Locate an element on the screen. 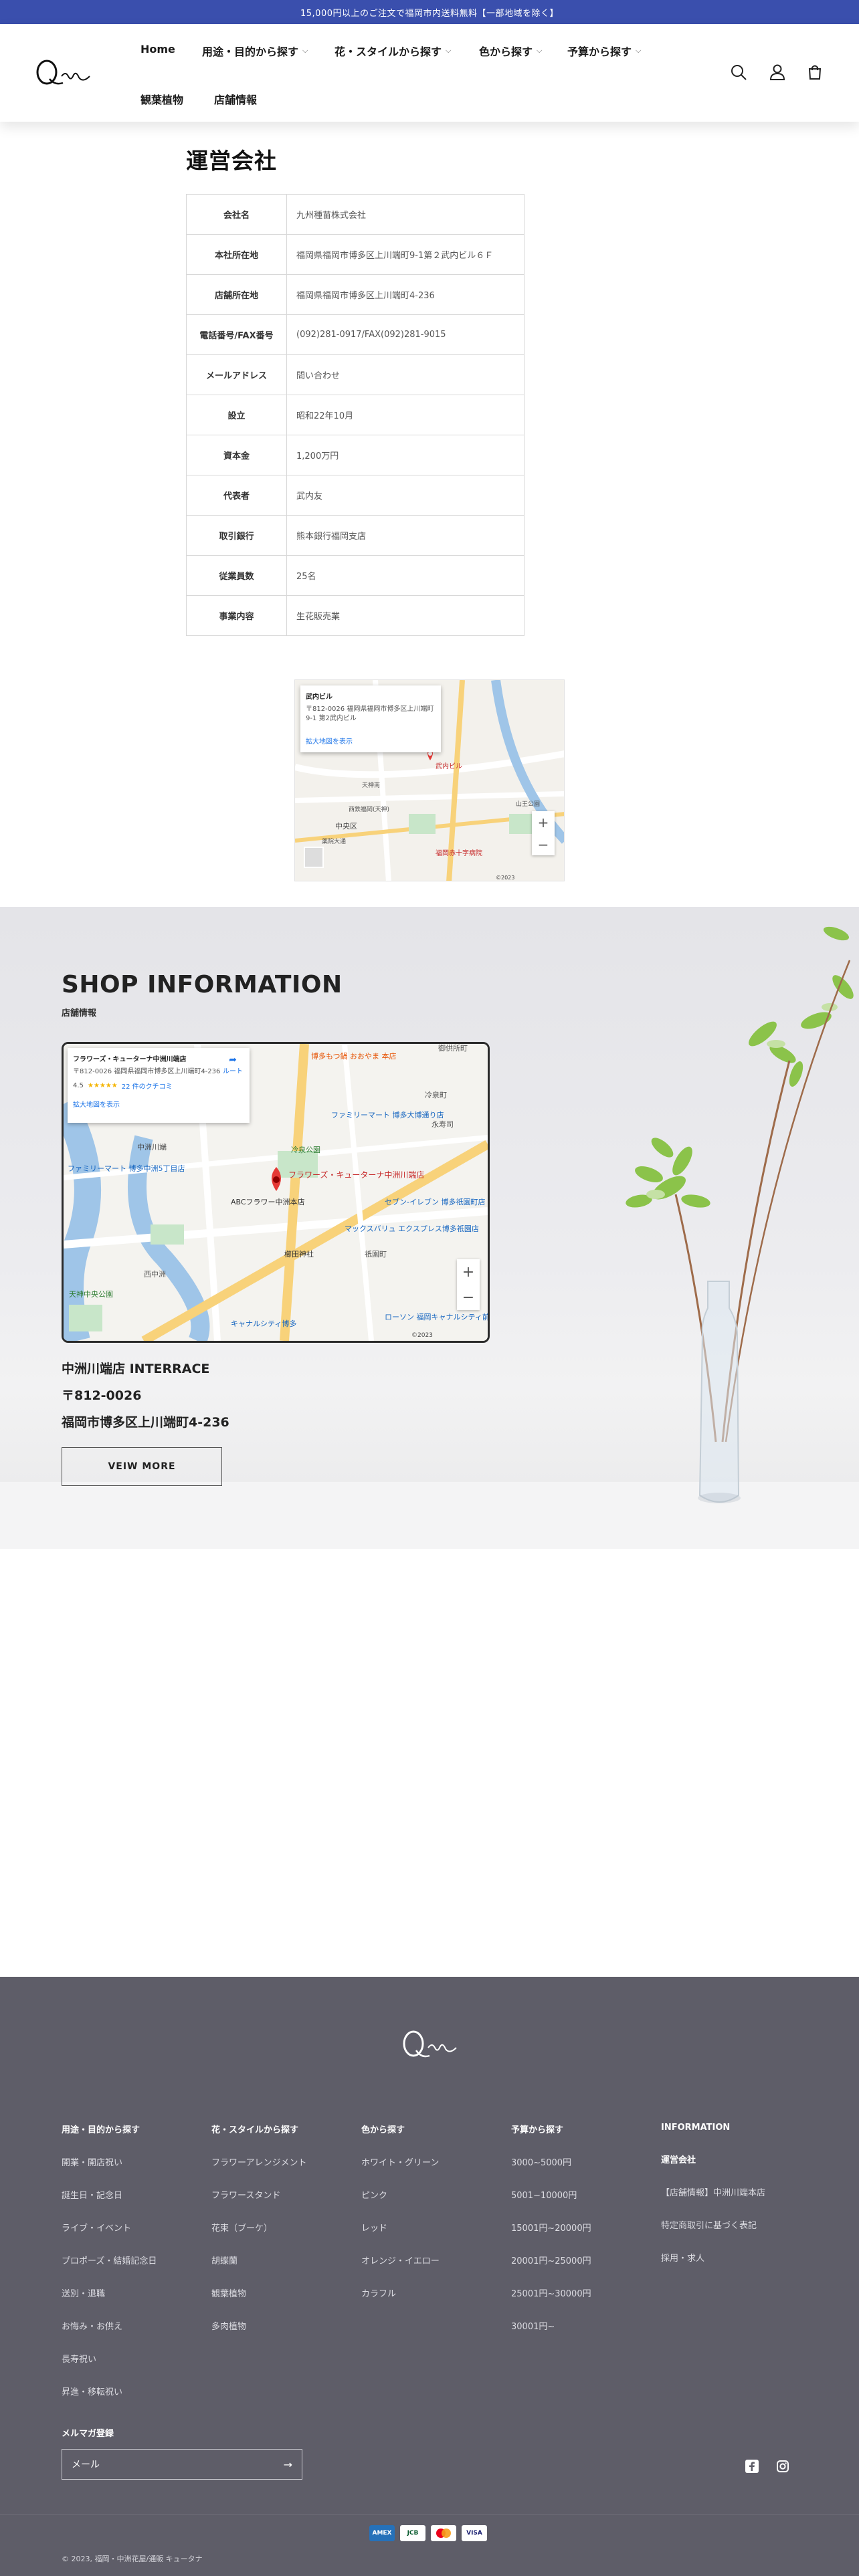  footer-link: ホワイト・グリーン is located at coordinates (400, 2171).